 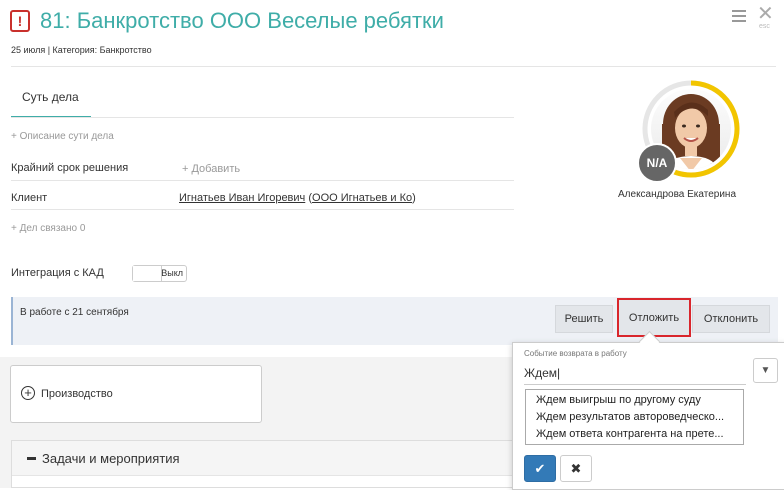 What do you see at coordinates (731, 319) in the screenshot?
I see `reject-button: Отклонить` at bounding box center [731, 319].